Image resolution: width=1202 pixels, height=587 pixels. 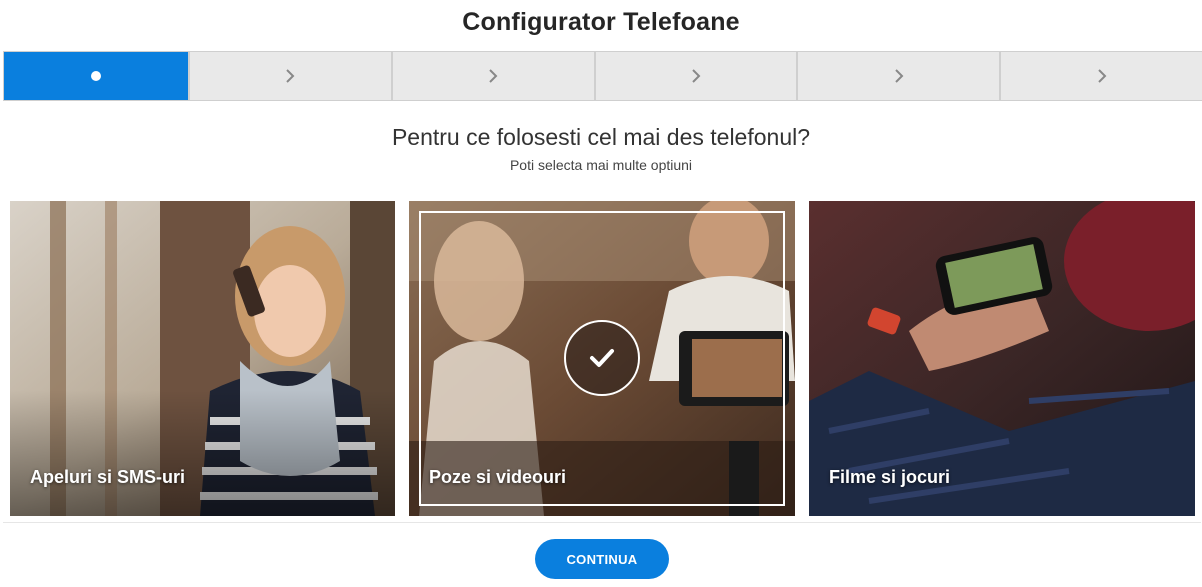 What do you see at coordinates (602, 559) in the screenshot?
I see `continue-button: CONTINUA` at bounding box center [602, 559].